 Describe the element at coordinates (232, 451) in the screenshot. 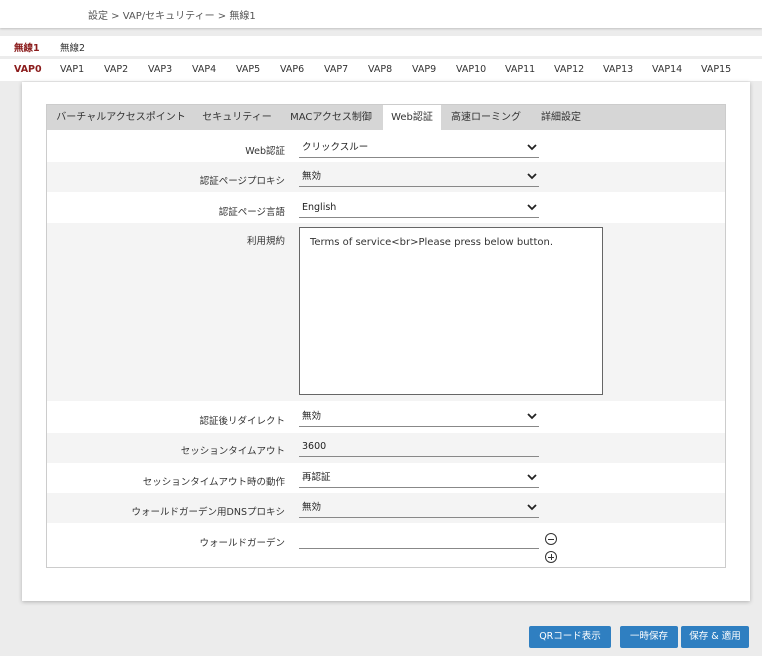

I see `session-timeout-label: セッションタイムアウト` at that location.